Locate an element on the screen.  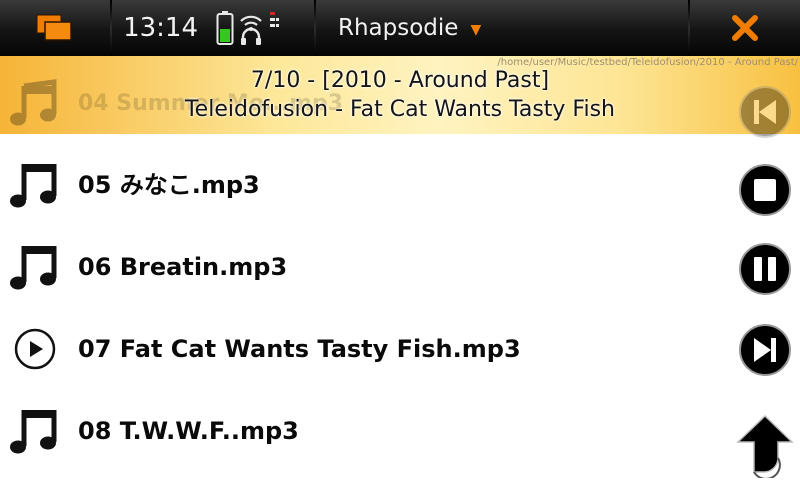
clock: 13:14 is located at coordinates (158, 28).